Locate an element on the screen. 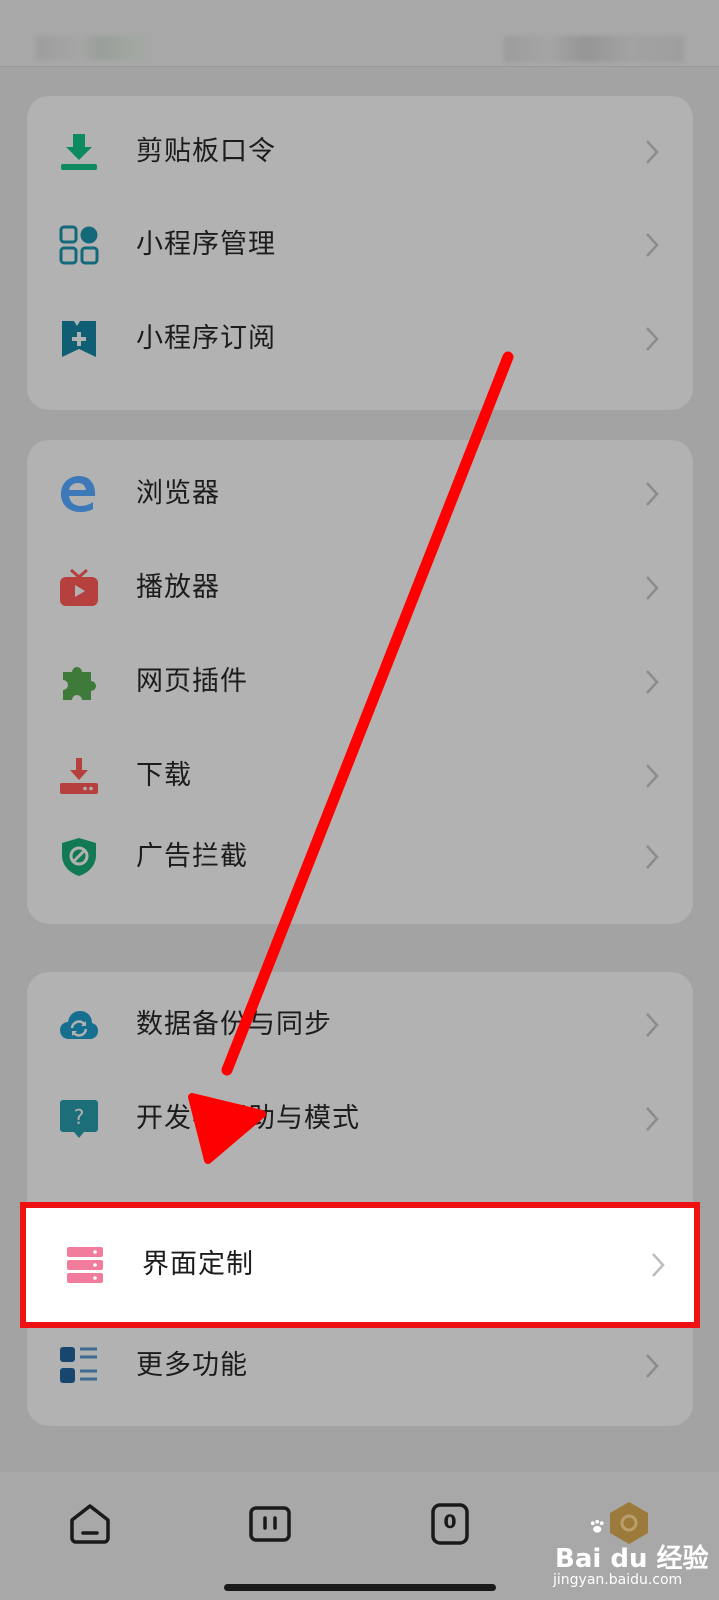 Image resolution: width=719 pixels, height=1600 pixels. blurred-title-right is located at coordinates (594, 49).